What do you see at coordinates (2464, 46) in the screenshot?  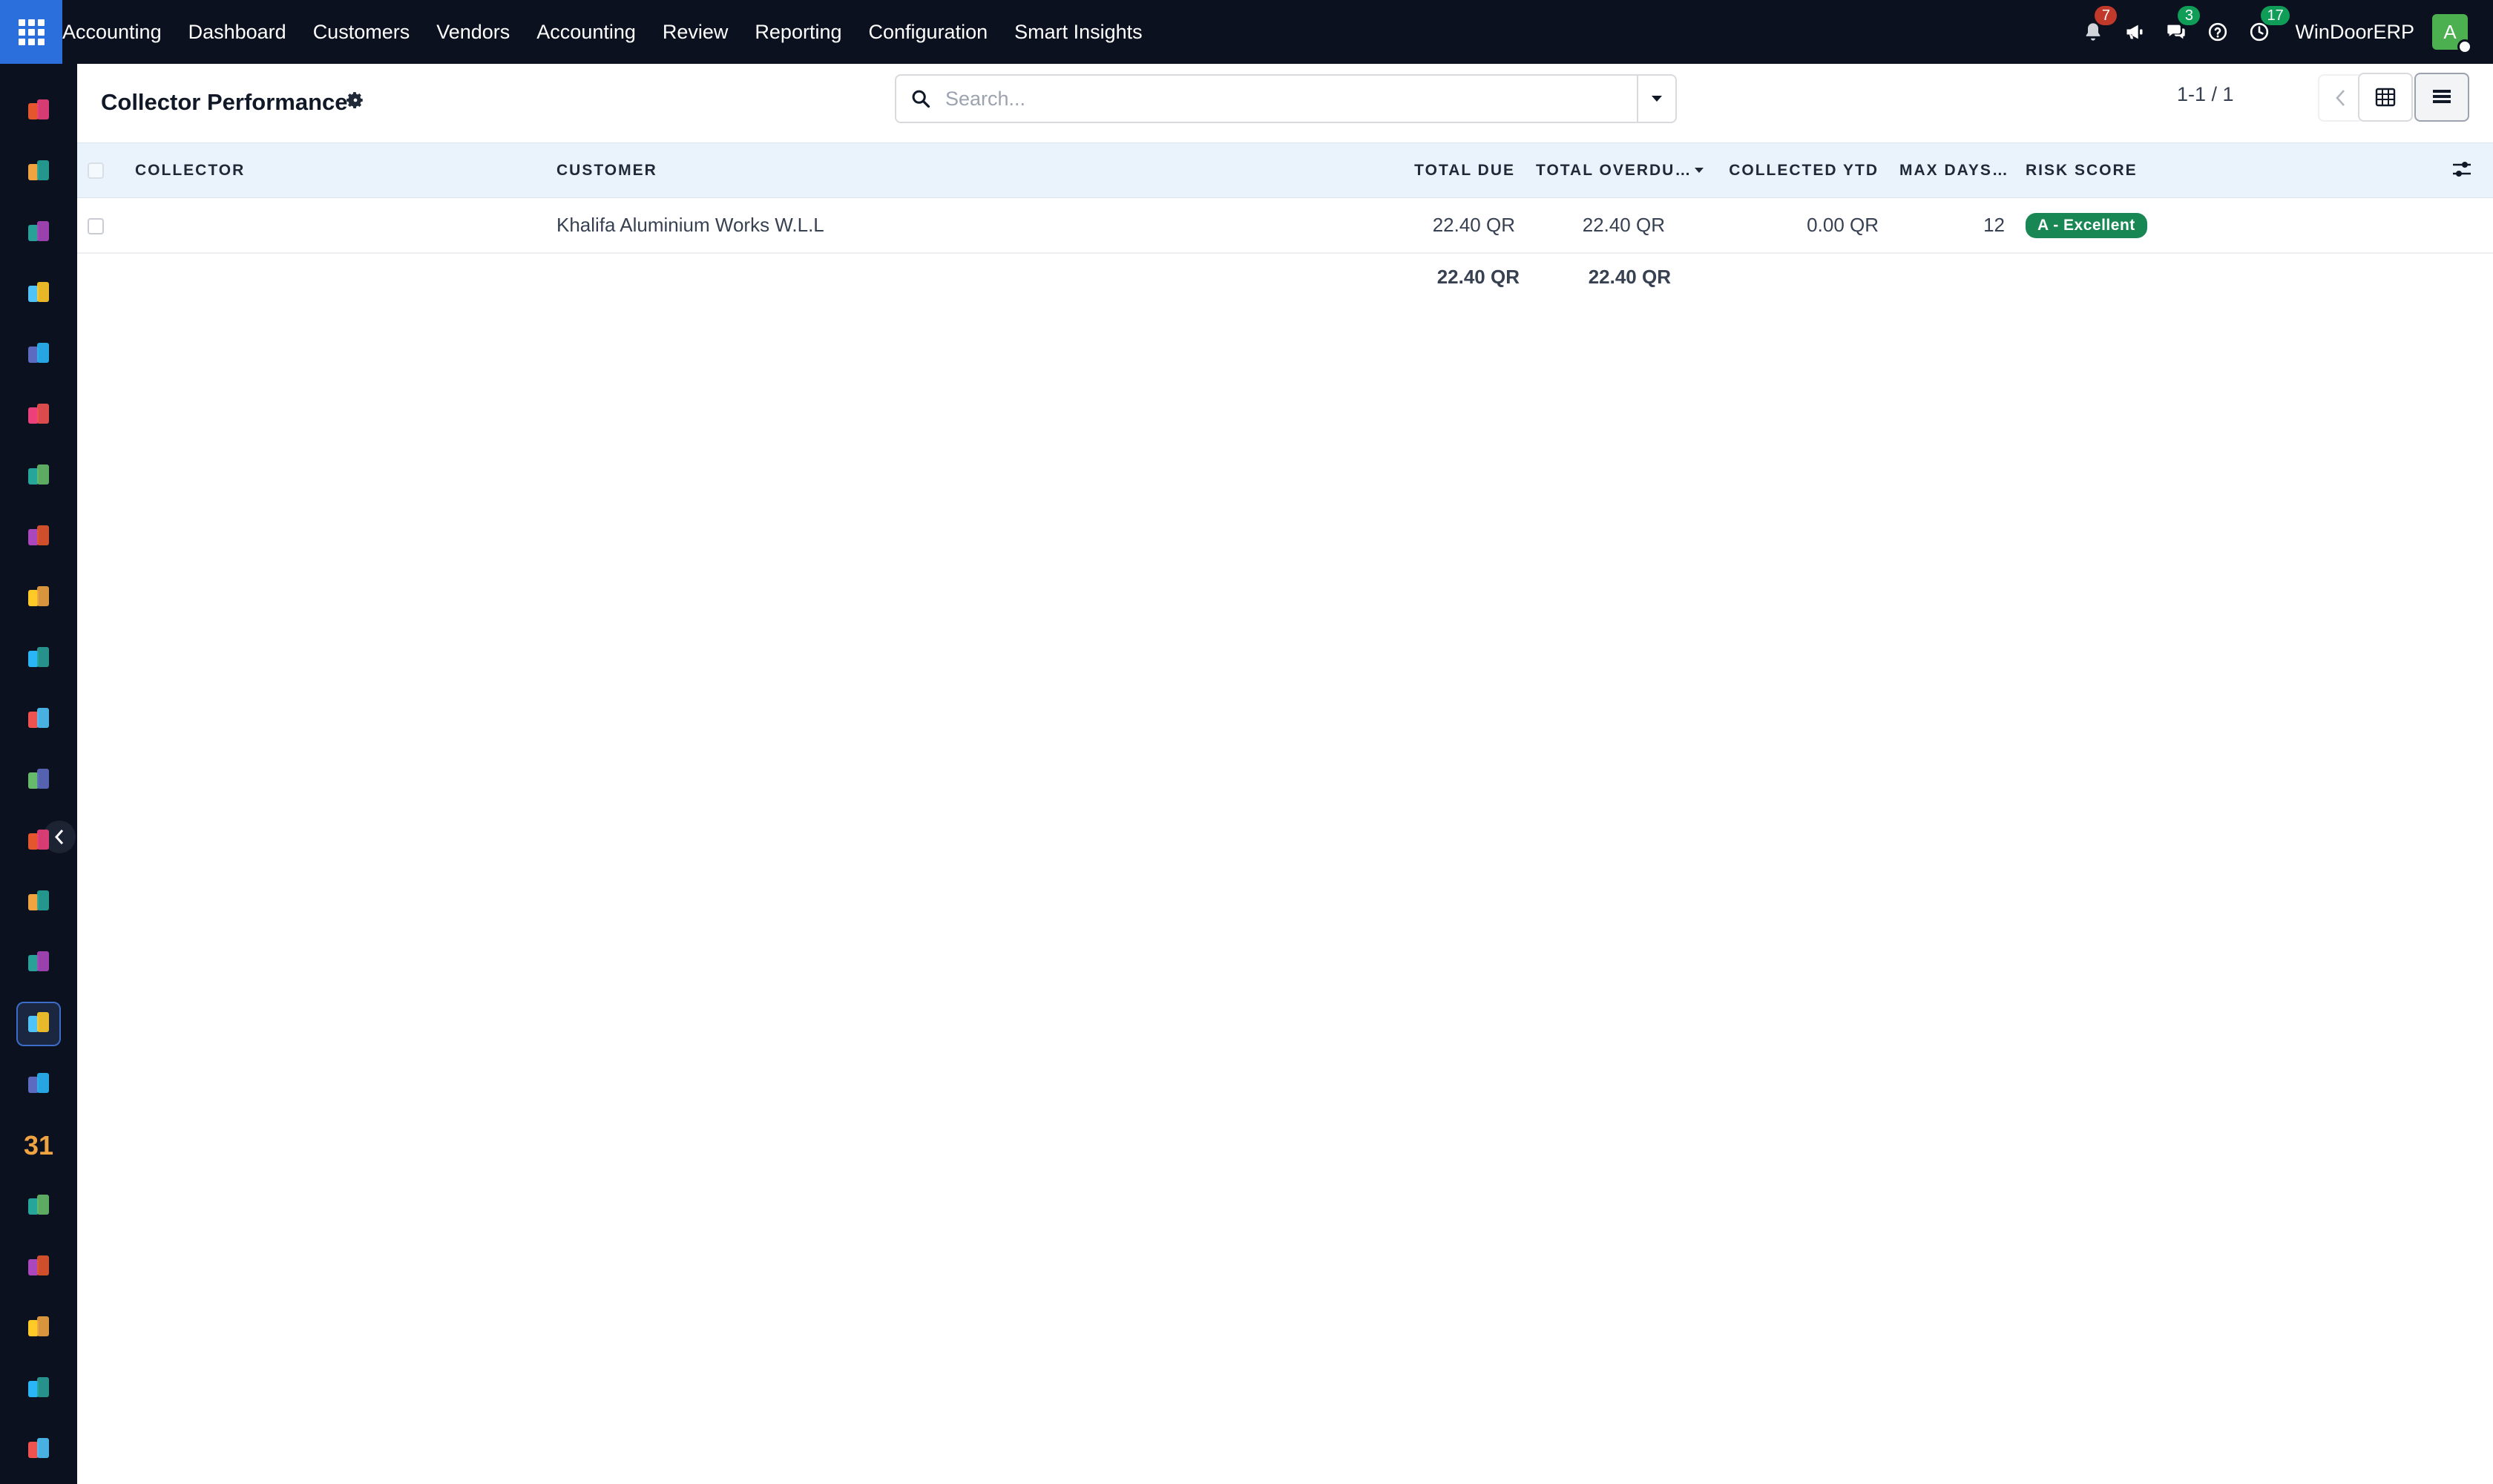 I see `presence-status-icon` at bounding box center [2464, 46].